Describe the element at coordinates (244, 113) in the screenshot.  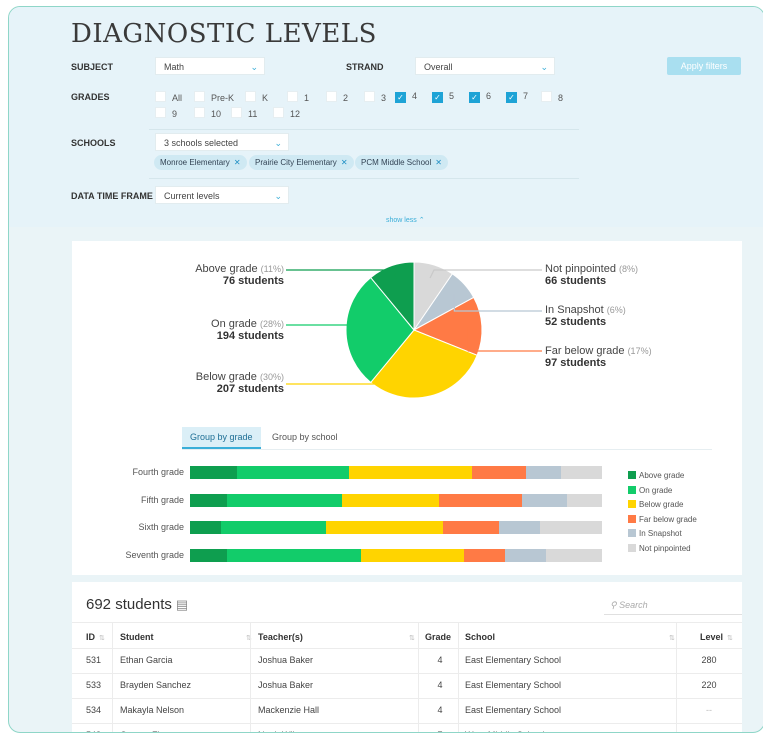
I see `grade-checkbox-11: 11` at that location.